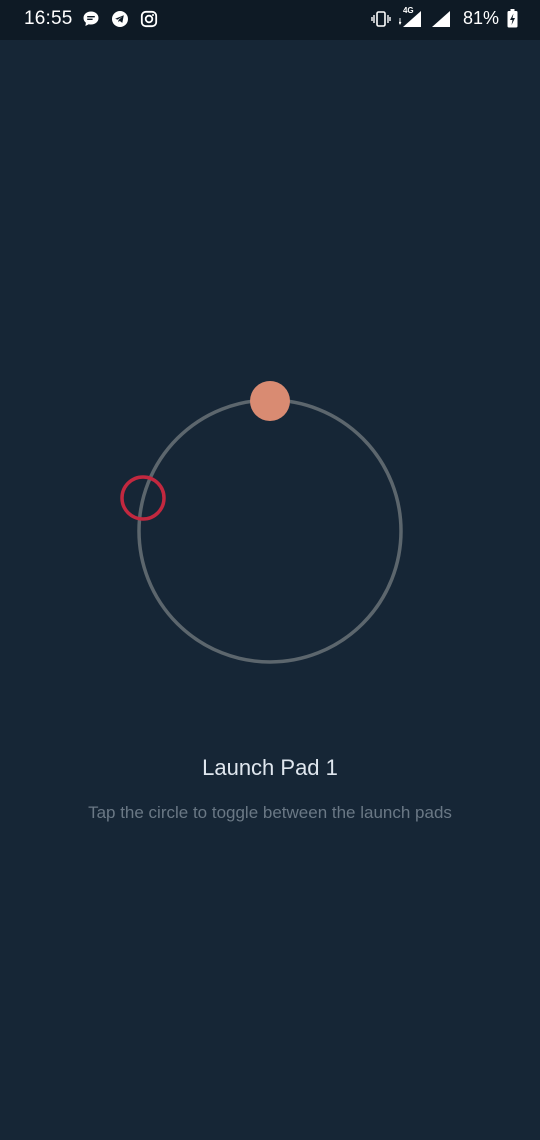  Describe the element at coordinates (149, 19) in the screenshot. I see `instagram-icon` at that location.